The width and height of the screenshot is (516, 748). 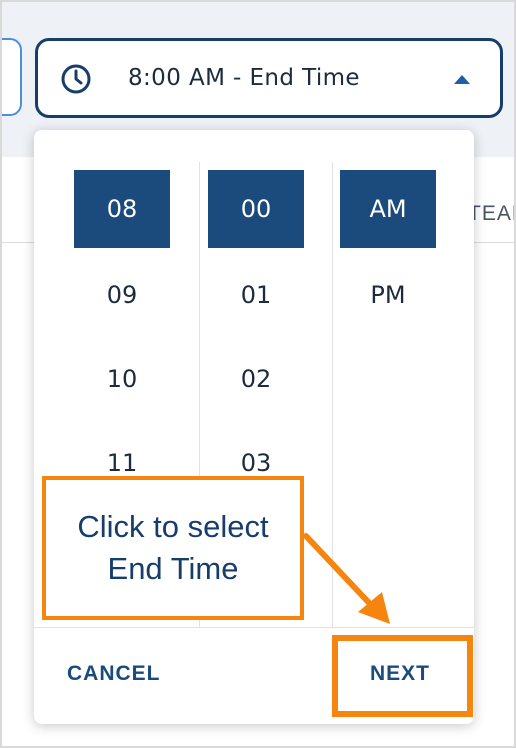 I want to click on minute-option-01: 01, so click(x=256, y=295).